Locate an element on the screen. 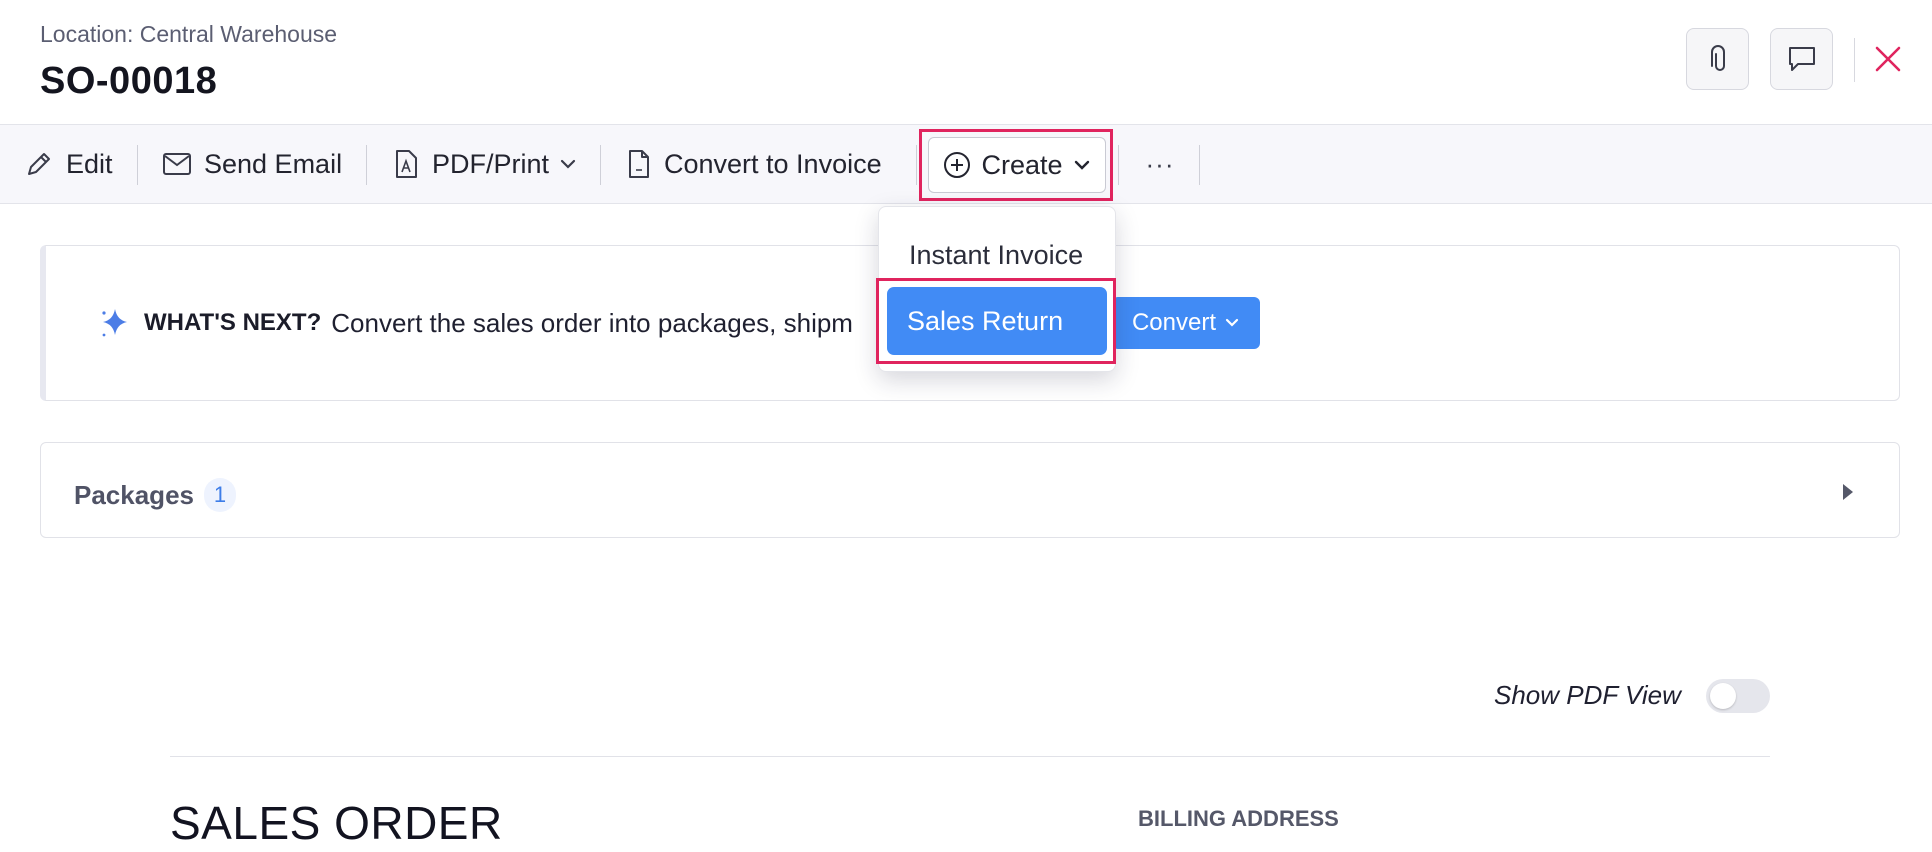  document-divider is located at coordinates (970, 756).